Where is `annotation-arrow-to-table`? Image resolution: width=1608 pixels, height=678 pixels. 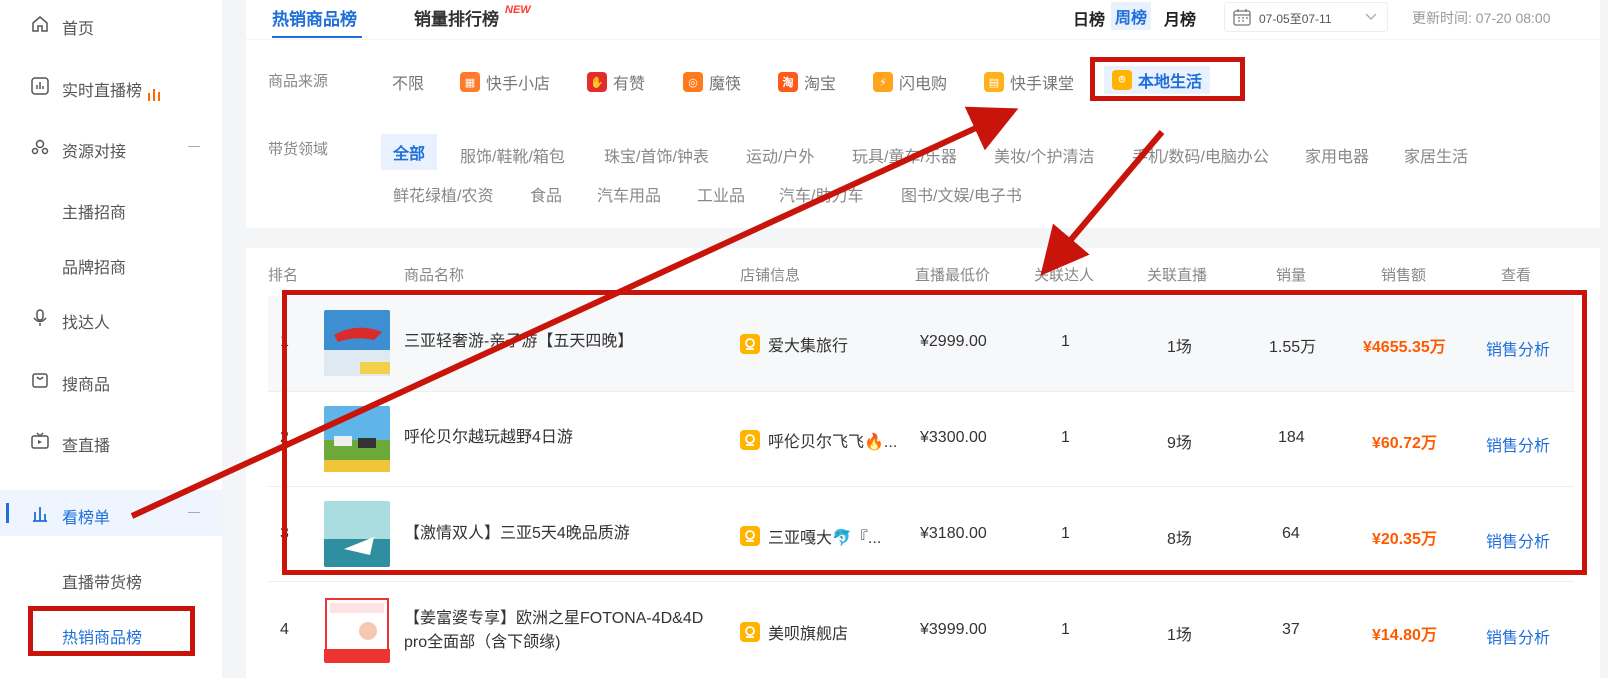 annotation-arrow-to-table is located at coordinates (1102, 203).